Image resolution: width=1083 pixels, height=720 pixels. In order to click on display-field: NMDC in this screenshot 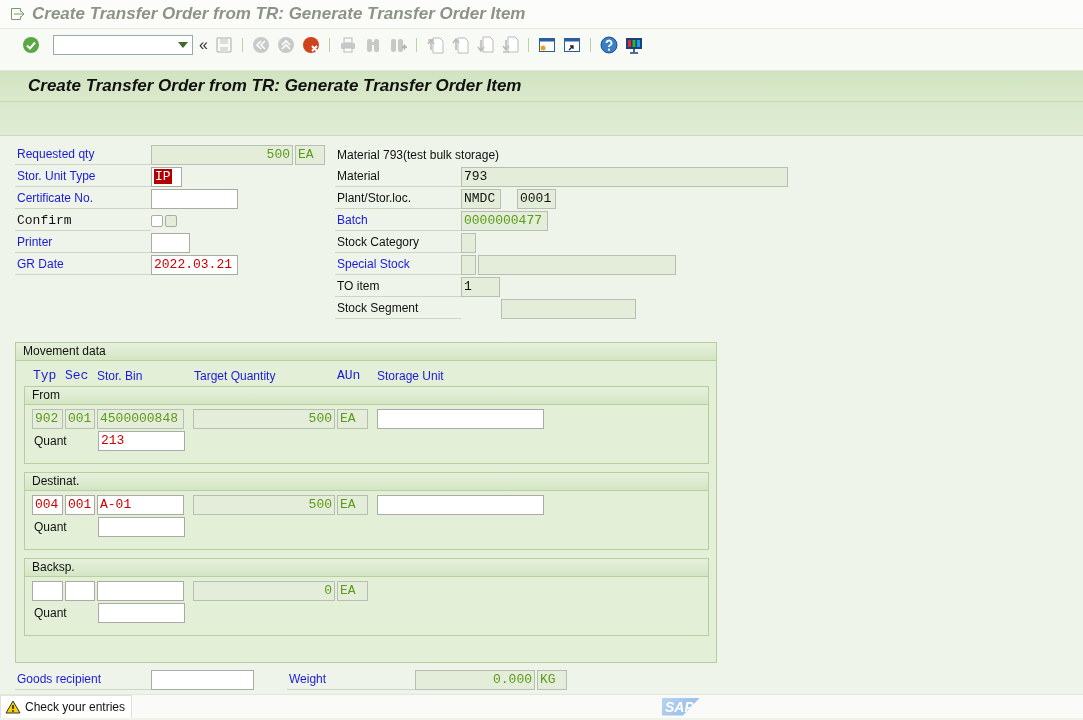, I will do `click(481, 199)`.